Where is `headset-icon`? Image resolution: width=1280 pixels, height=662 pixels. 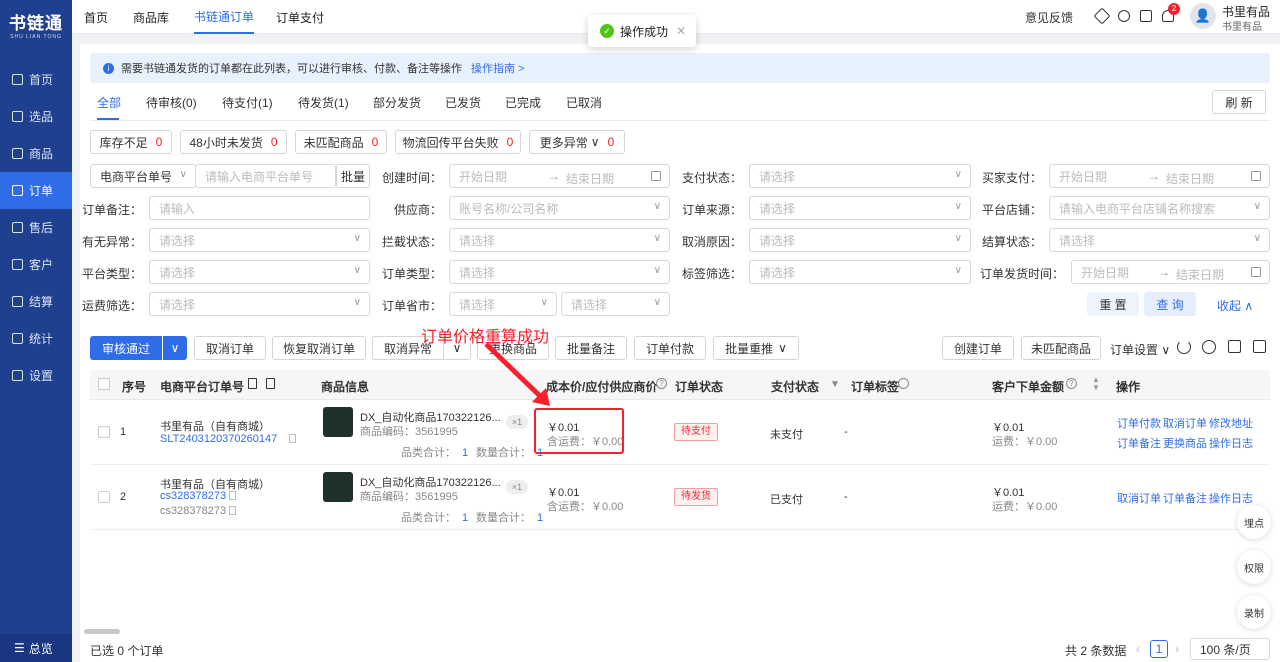 headset-icon is located at coordinates (1124, 16).